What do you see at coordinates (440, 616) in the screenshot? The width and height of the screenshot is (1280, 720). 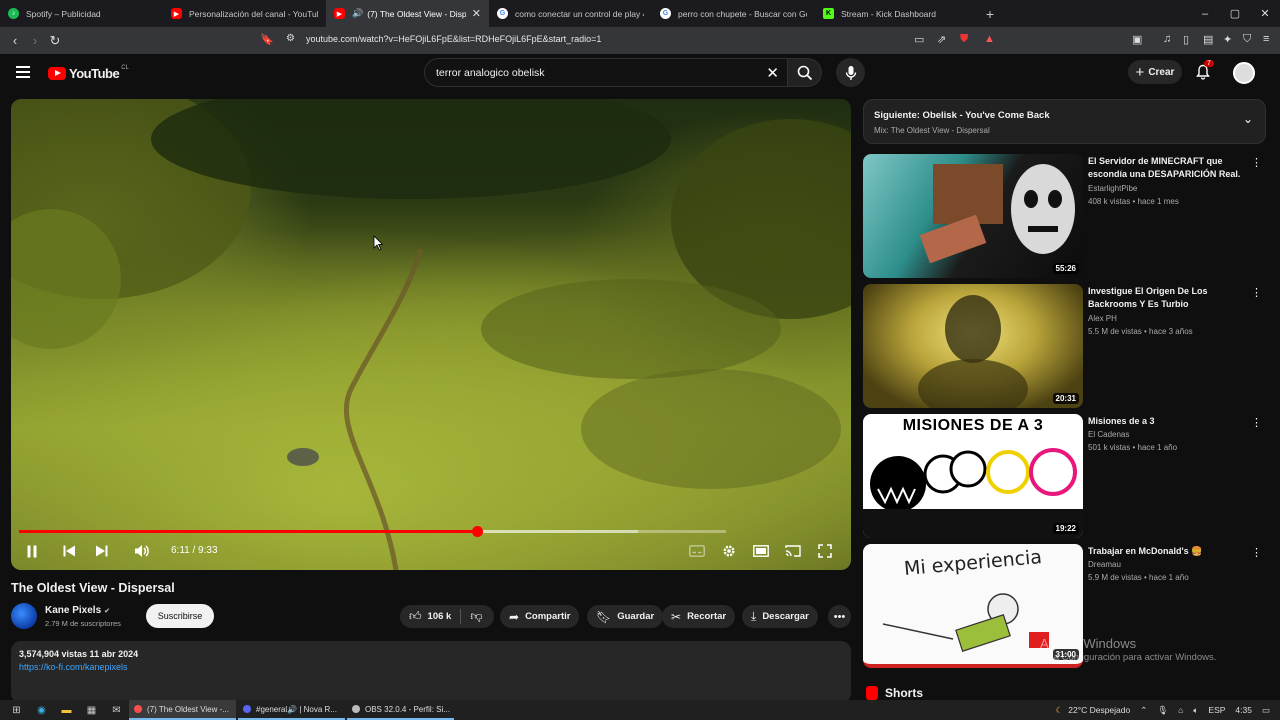 I see `like-count: 106 k` at bounding box center [440, 616].